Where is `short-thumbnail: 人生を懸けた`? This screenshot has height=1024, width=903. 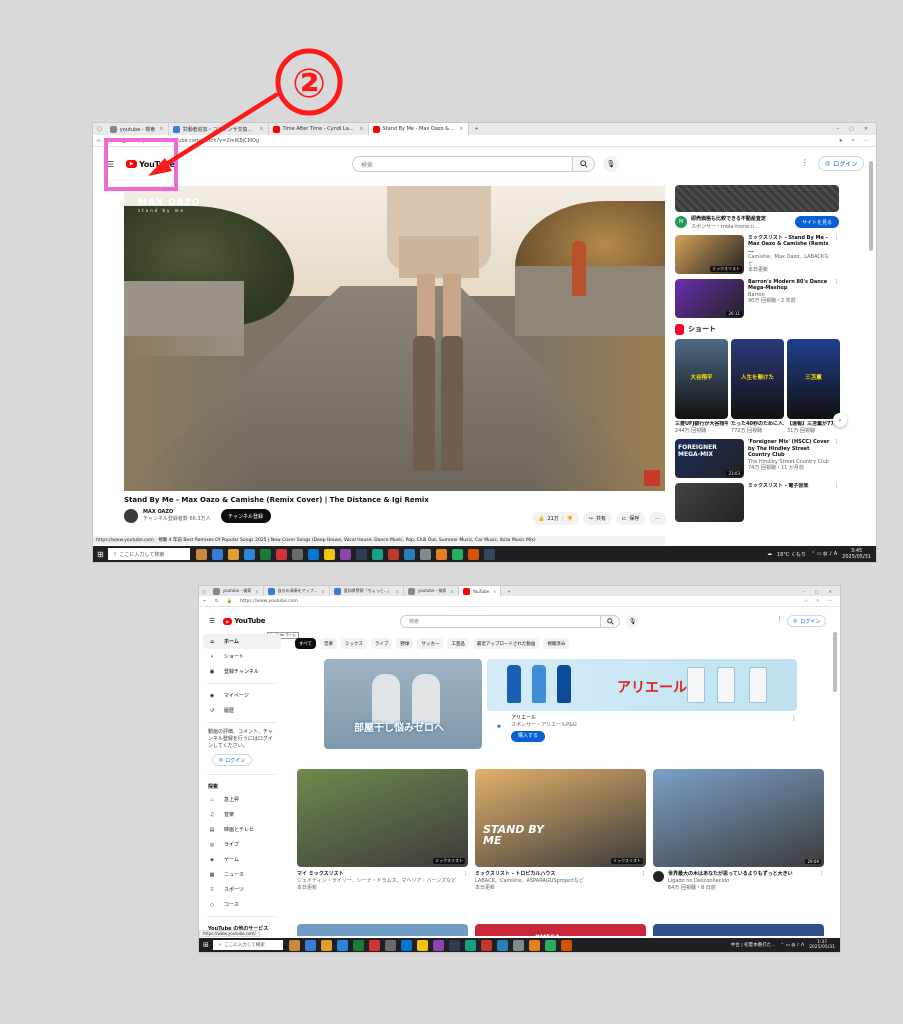
short-thumbnail: 人生を懸けた is located at coordinates (757, 378).